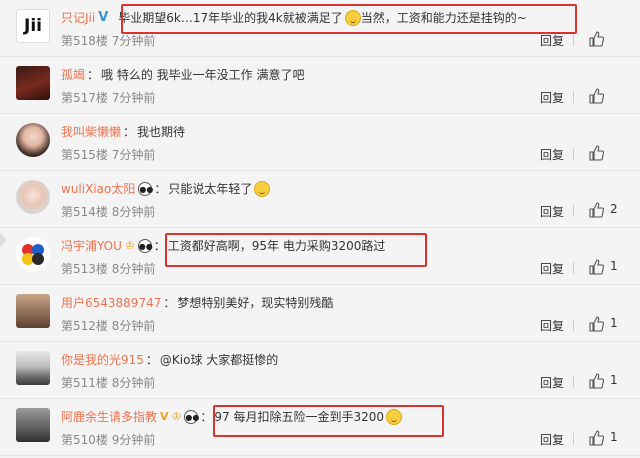 This screenshot has height=458, width=640. What do you see at coordinates (3, 240) in the screenshot?
I see `indicator-arrow` at bounding box center [3, 240].